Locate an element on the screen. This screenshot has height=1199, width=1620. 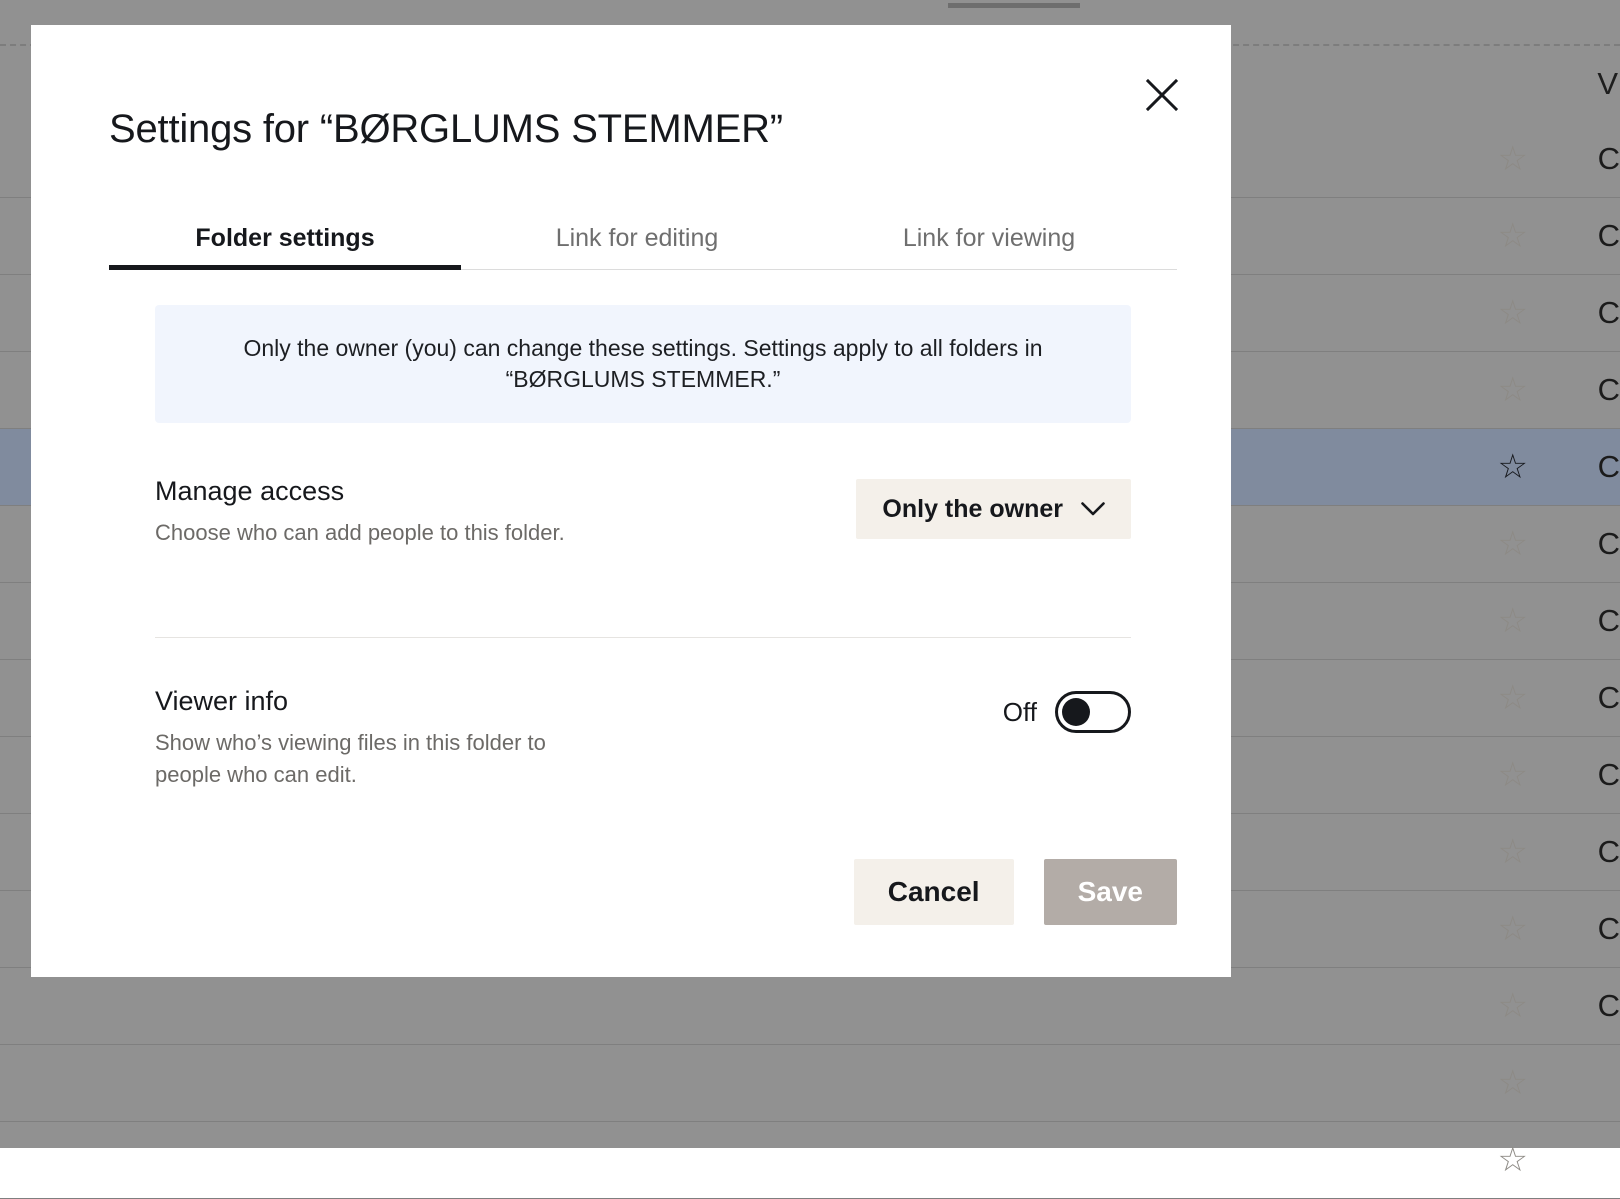
manage-access-dropdown: Only the owner is located at coordinates (993, 509).